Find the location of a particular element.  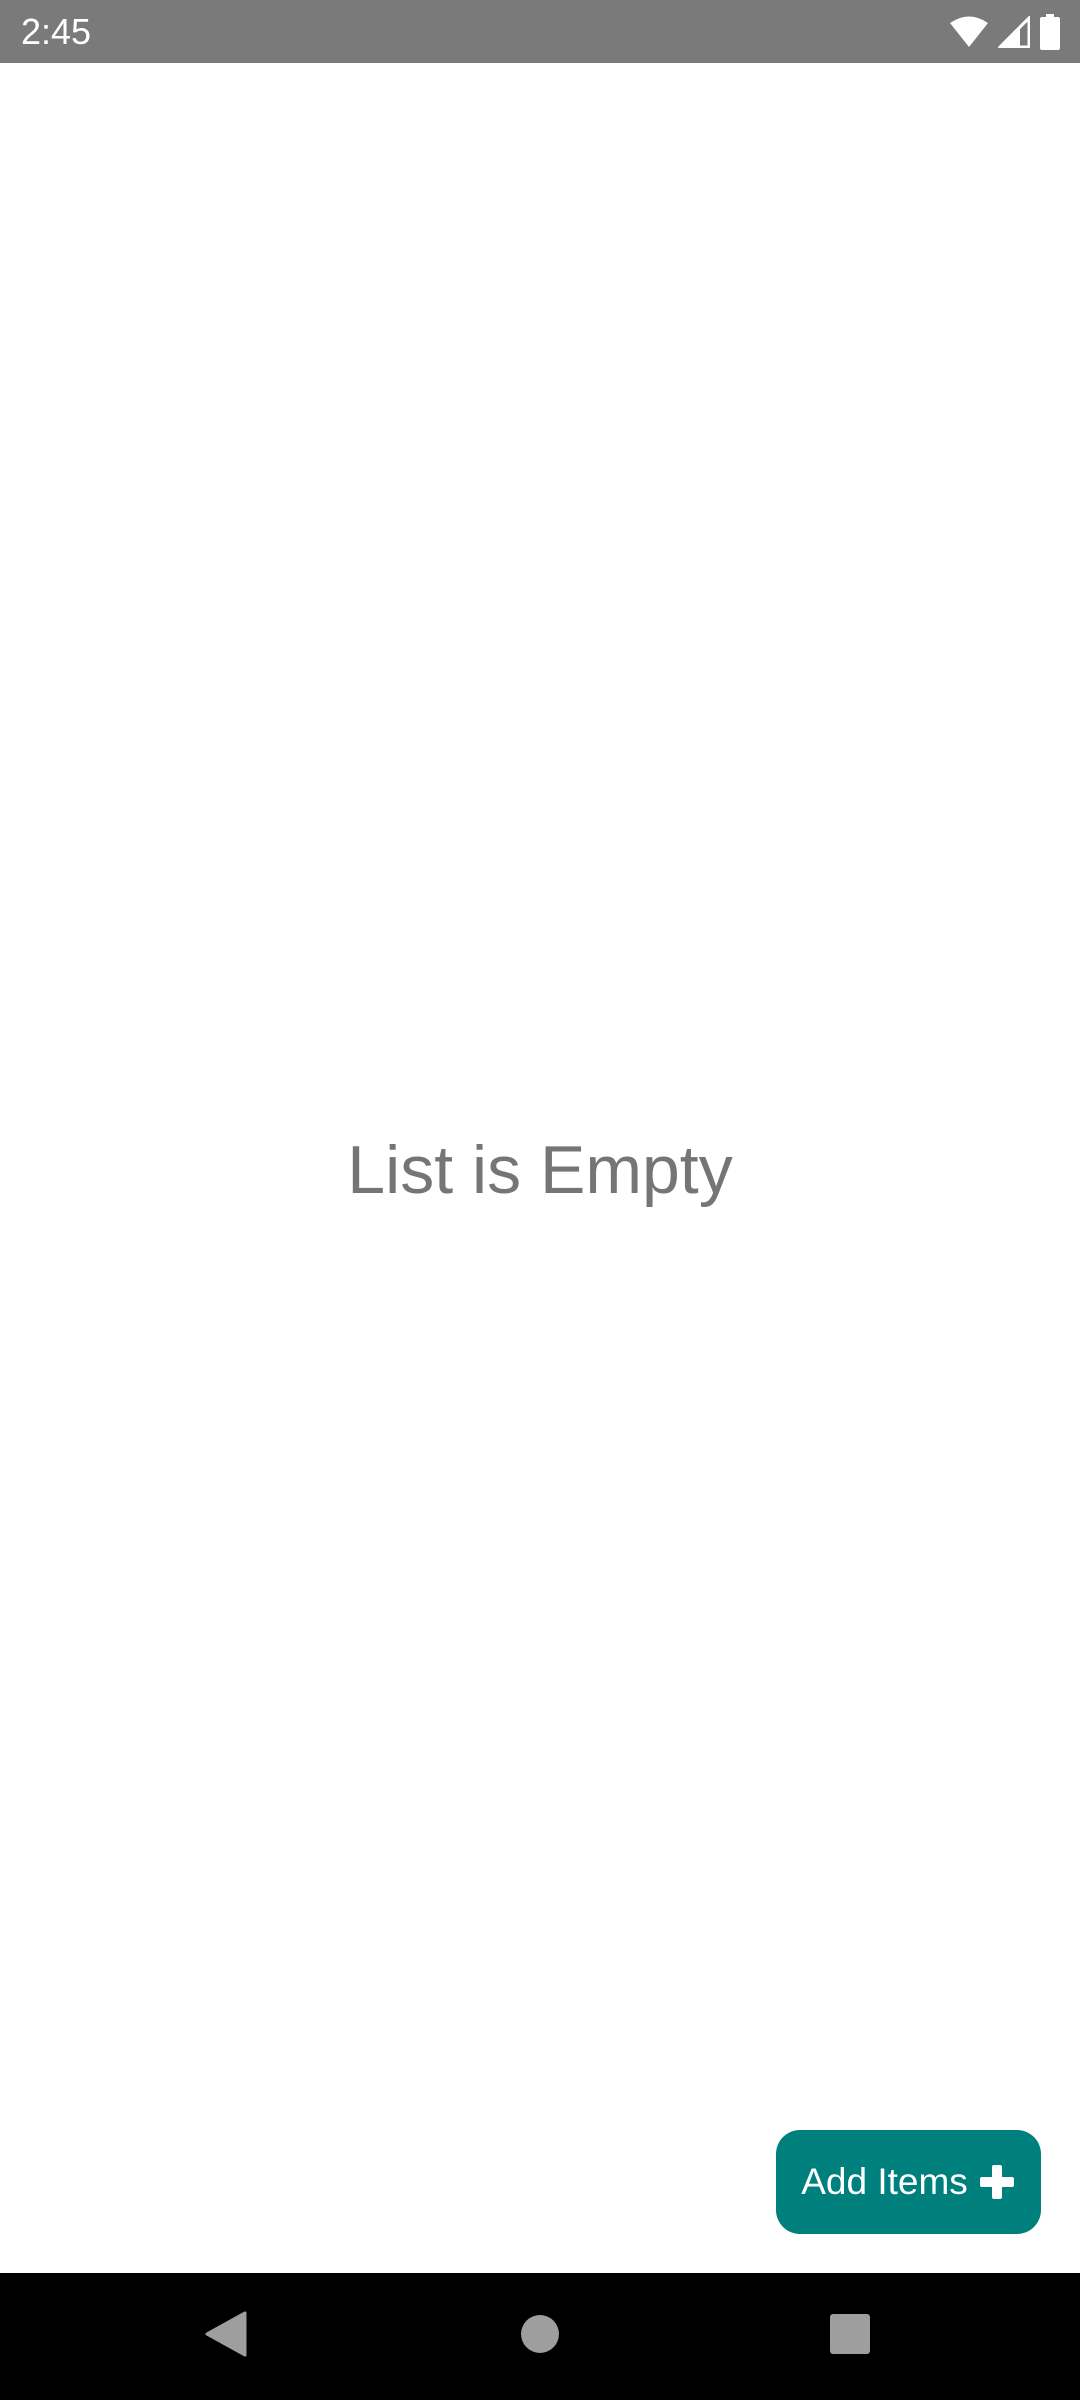

empty-list-message: List is Empty is located at coordinates (540, 1170).